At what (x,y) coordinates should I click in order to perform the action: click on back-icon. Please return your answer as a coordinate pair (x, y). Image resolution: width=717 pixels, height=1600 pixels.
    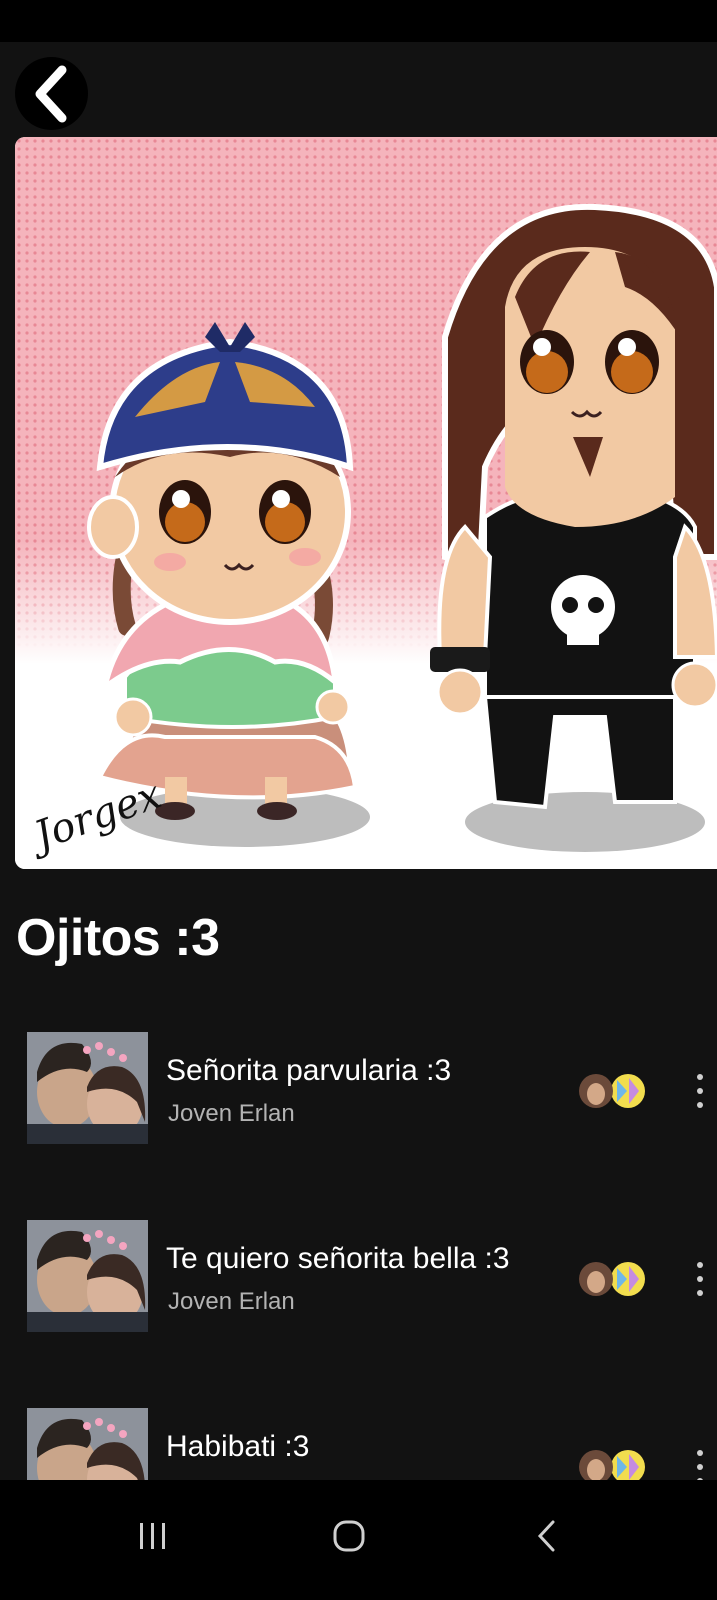
    Looking at the image, I should click on (546, 1536).